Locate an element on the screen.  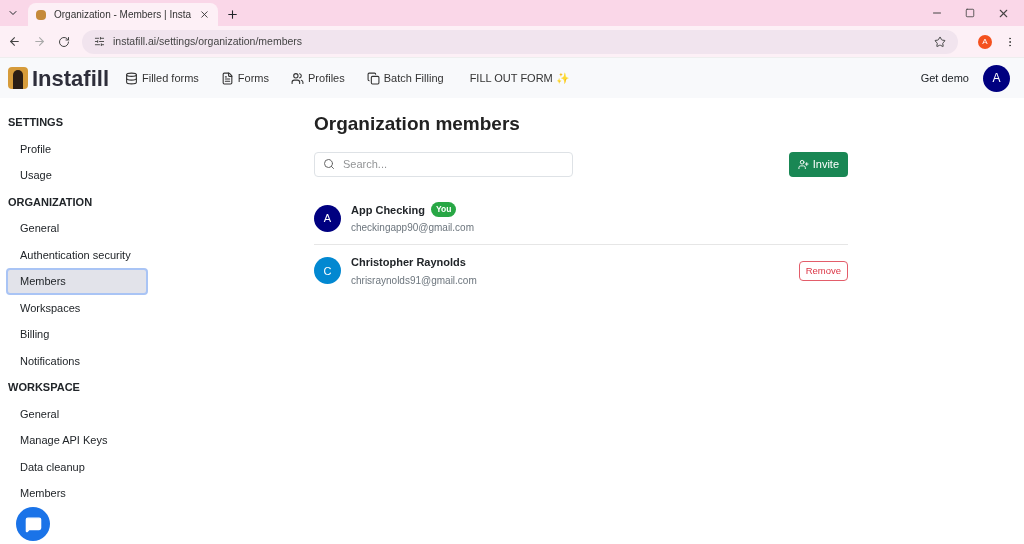
browser-tab: Organization - Members | Insta is located at coordinates (123, 14).